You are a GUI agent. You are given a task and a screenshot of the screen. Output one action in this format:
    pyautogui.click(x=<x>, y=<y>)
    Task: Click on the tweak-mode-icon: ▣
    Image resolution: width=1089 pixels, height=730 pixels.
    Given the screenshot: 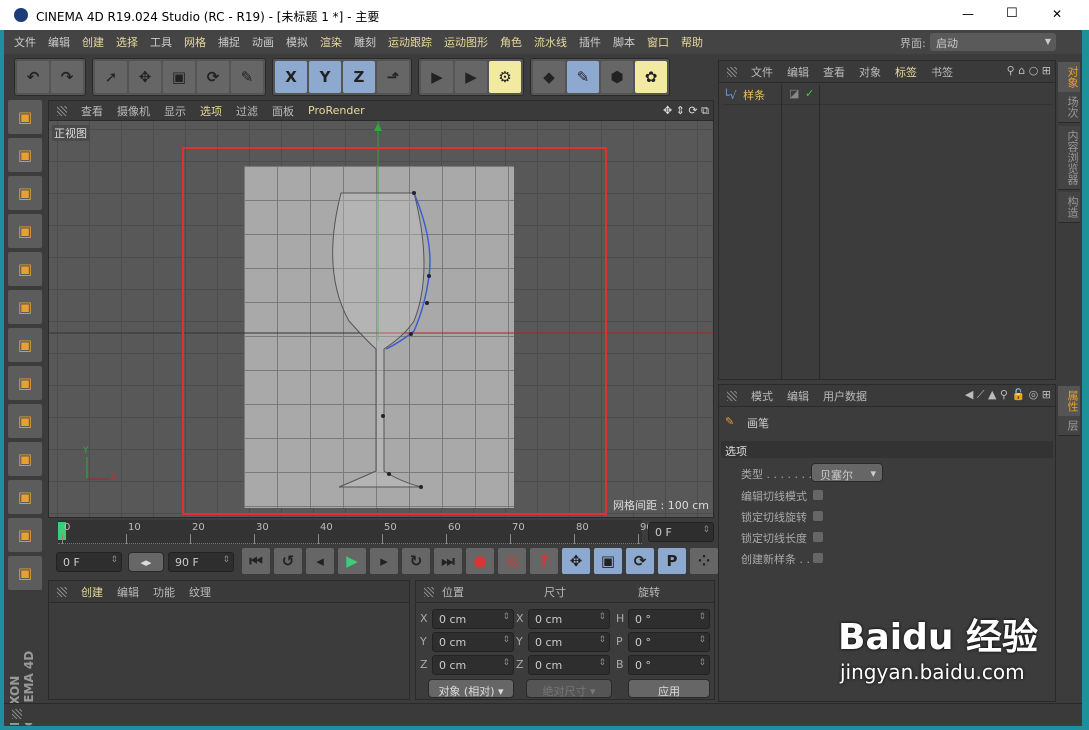 What is the action you would take?
    pyautogui.click(x=25, y=421)
    